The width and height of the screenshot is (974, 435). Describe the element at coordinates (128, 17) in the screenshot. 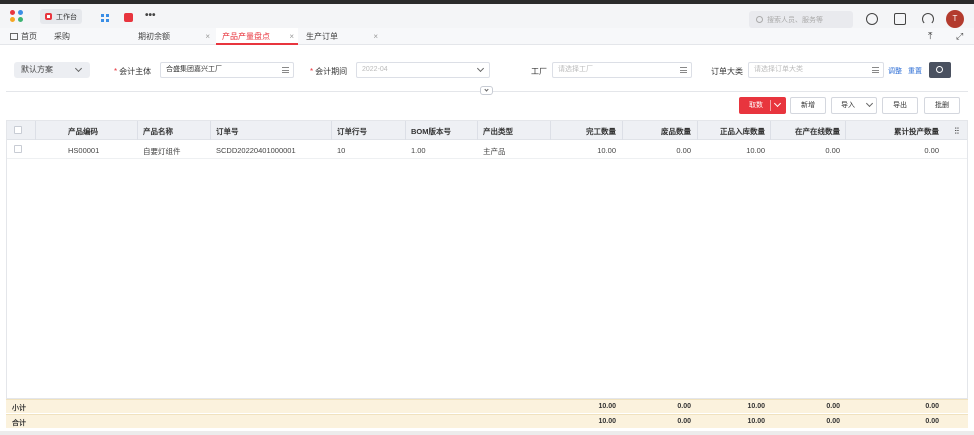

I see `app-shortcut-icon` at that location.